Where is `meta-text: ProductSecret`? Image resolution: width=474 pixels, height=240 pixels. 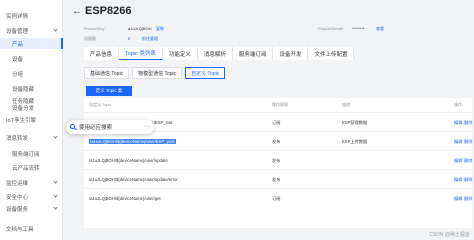 meta-text: ProductSecret is located at coordinates (331, 28).